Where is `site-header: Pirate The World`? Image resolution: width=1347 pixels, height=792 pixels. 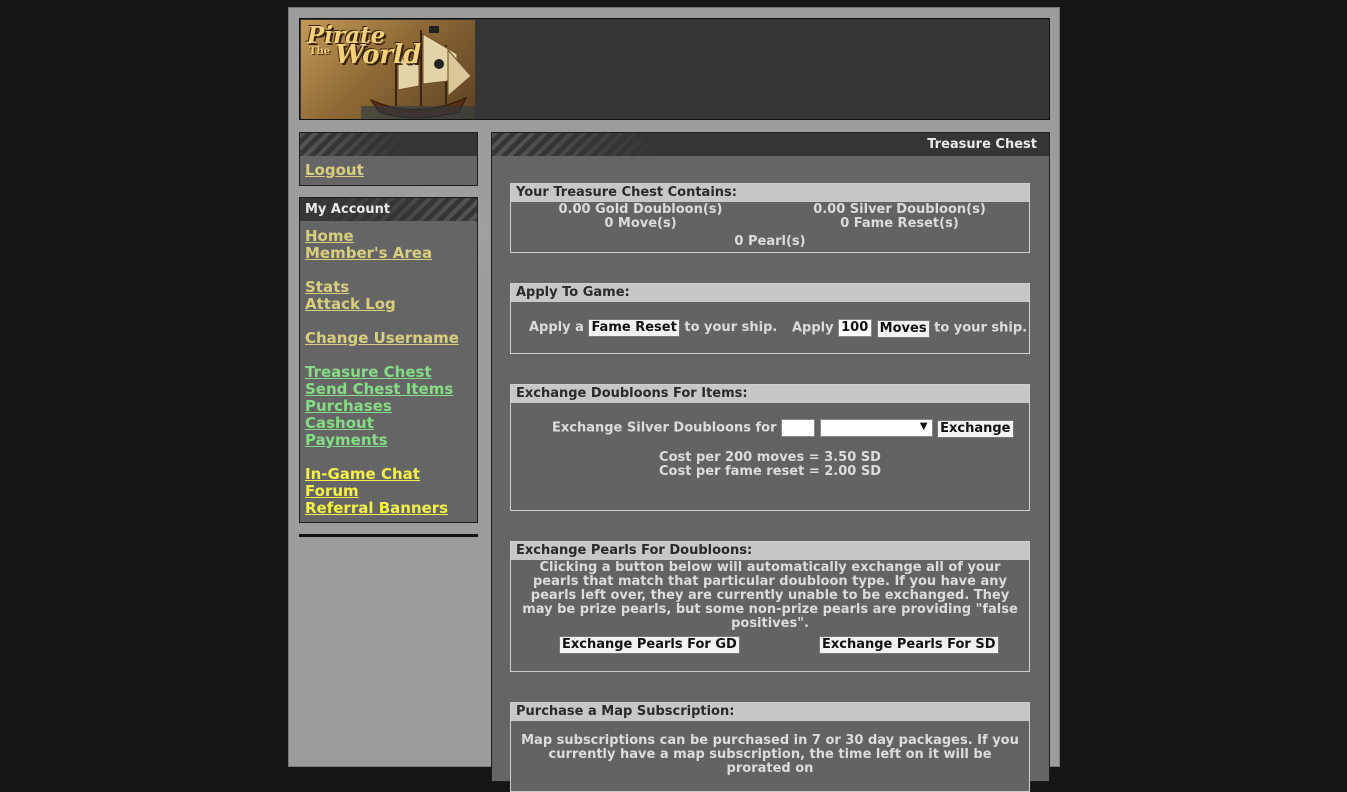 site-header: Pirate The World is located at coordinates (674, 69).